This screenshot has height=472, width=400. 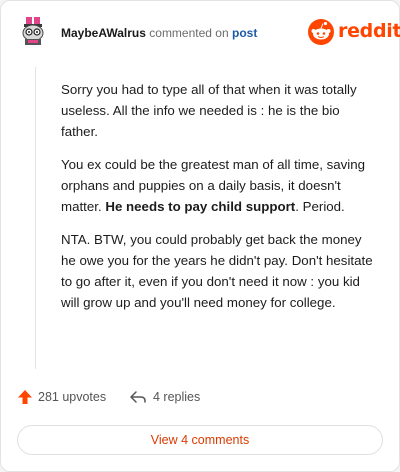 What do you see at coordinates (189, 33) in the screenshot?
I see `commented-on-text: commented on` at bounding box center [189, 33].